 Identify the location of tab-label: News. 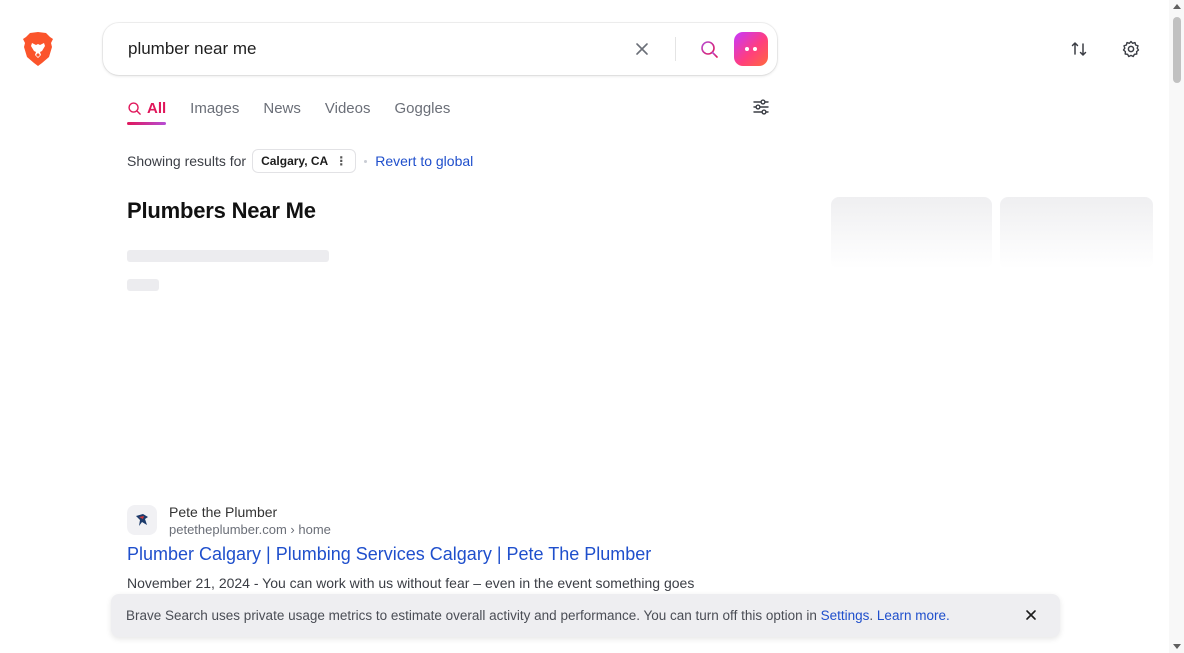
(282, 108).